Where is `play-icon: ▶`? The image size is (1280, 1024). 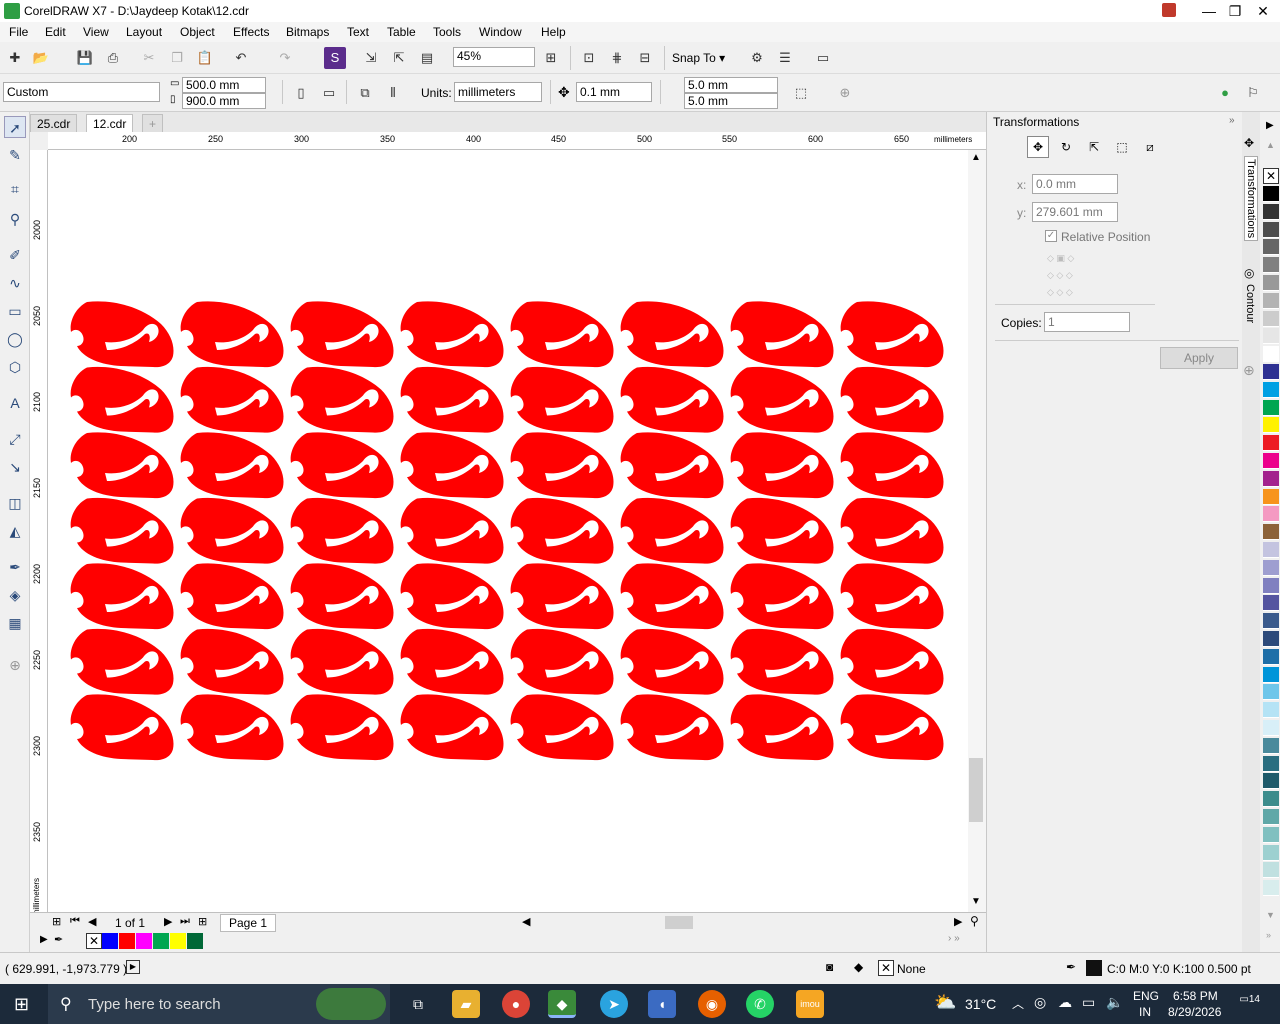 play-icon: ▶ is located at coordinates (133, 967).